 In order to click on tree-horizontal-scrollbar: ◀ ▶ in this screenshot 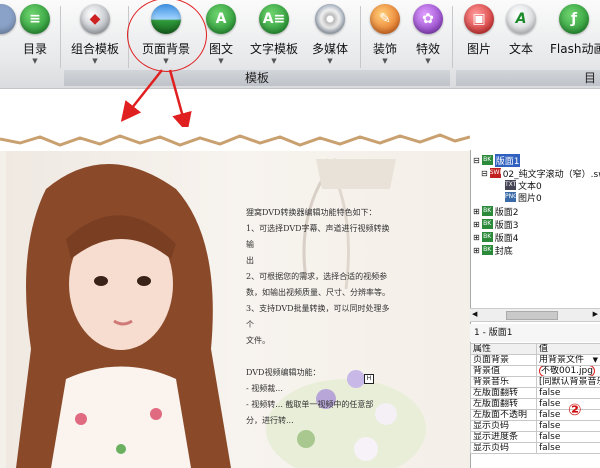, I will do `click(535, 315)`.